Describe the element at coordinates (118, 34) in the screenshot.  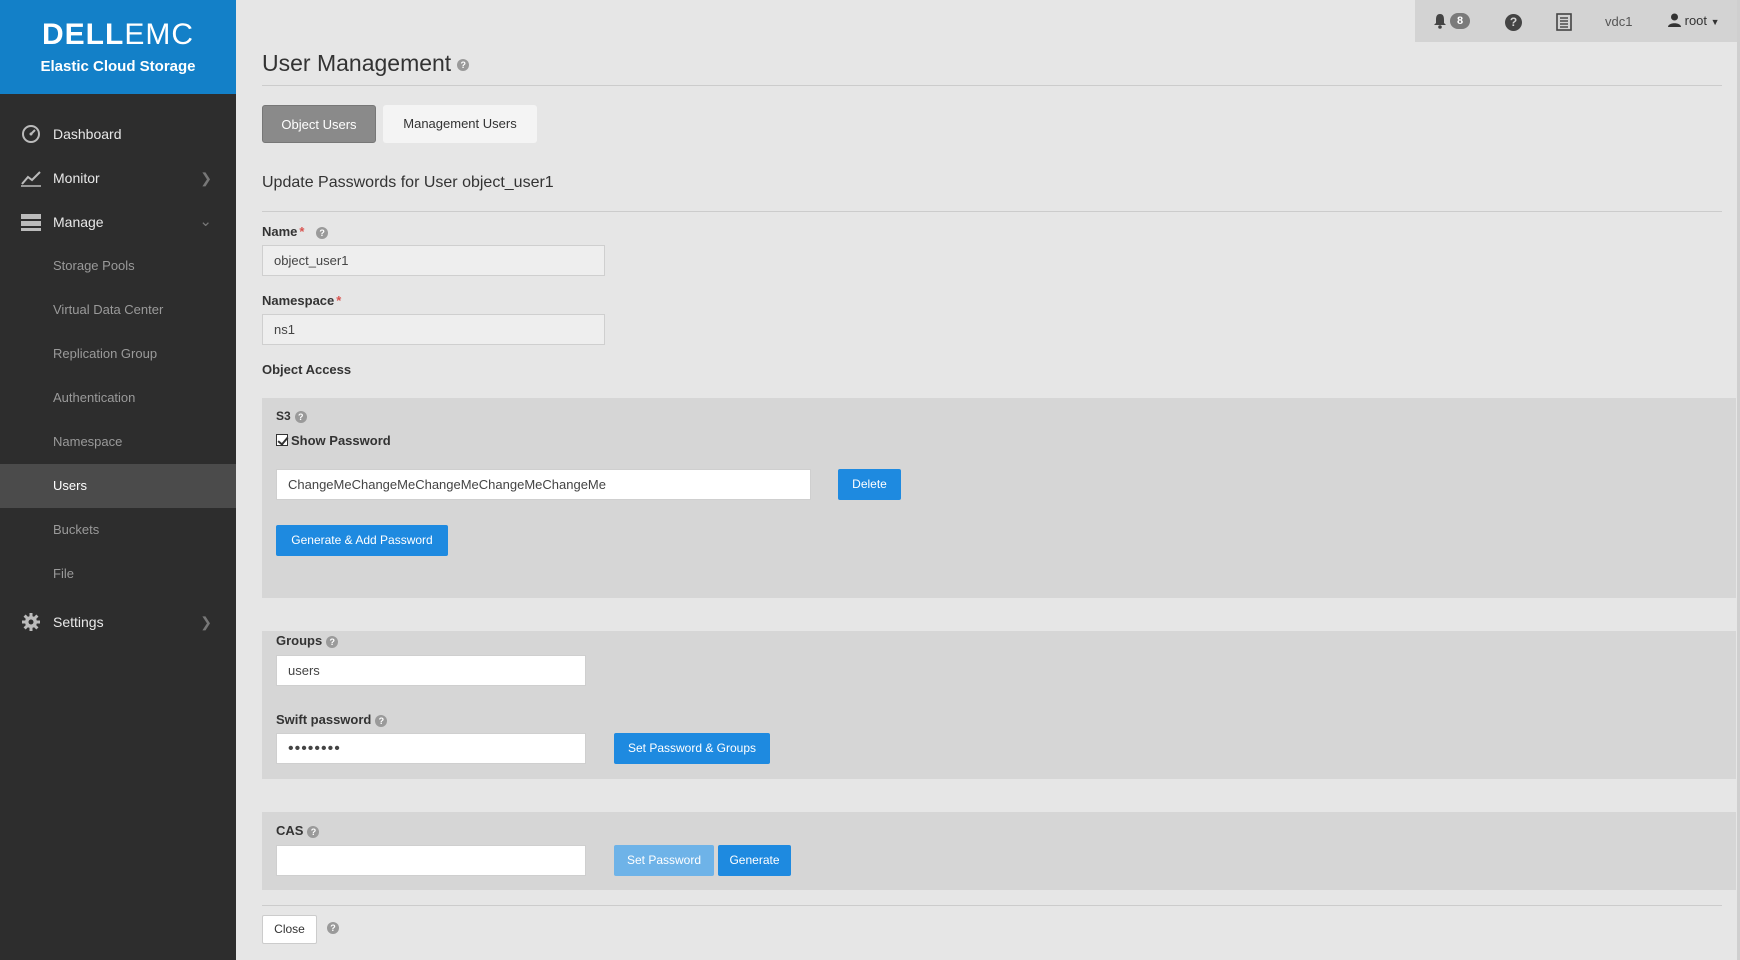
I see `dell-emc-logo: DELLEMC` at that location.